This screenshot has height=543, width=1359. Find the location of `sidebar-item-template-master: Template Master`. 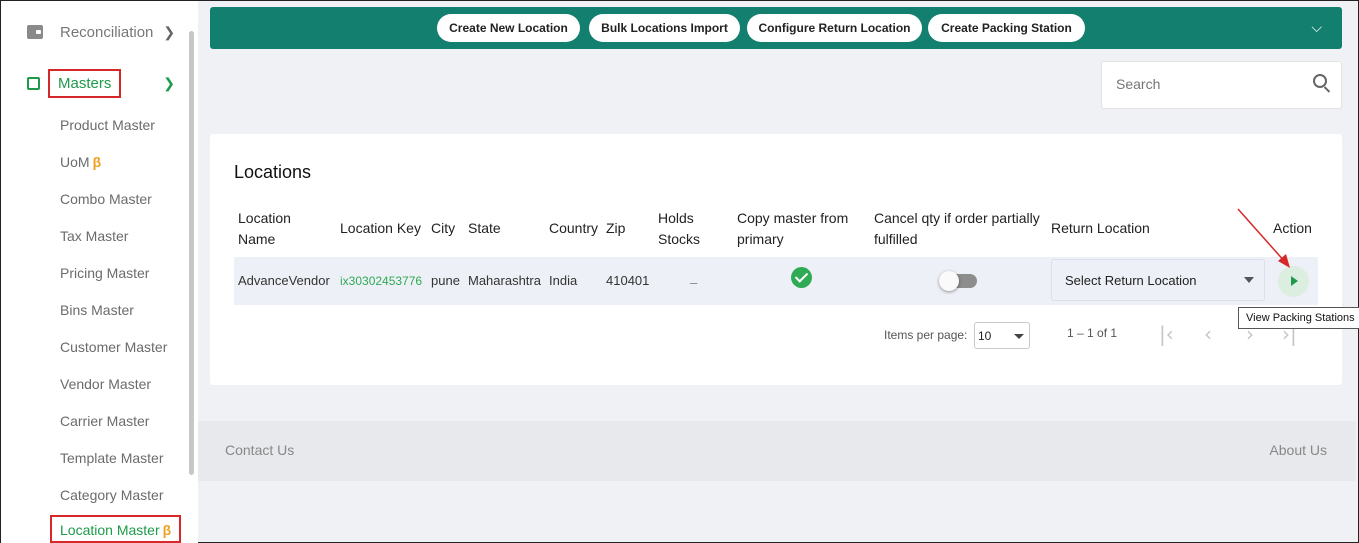

sidebar-item-template-master: Template Master is located at coordinates (111, 458).